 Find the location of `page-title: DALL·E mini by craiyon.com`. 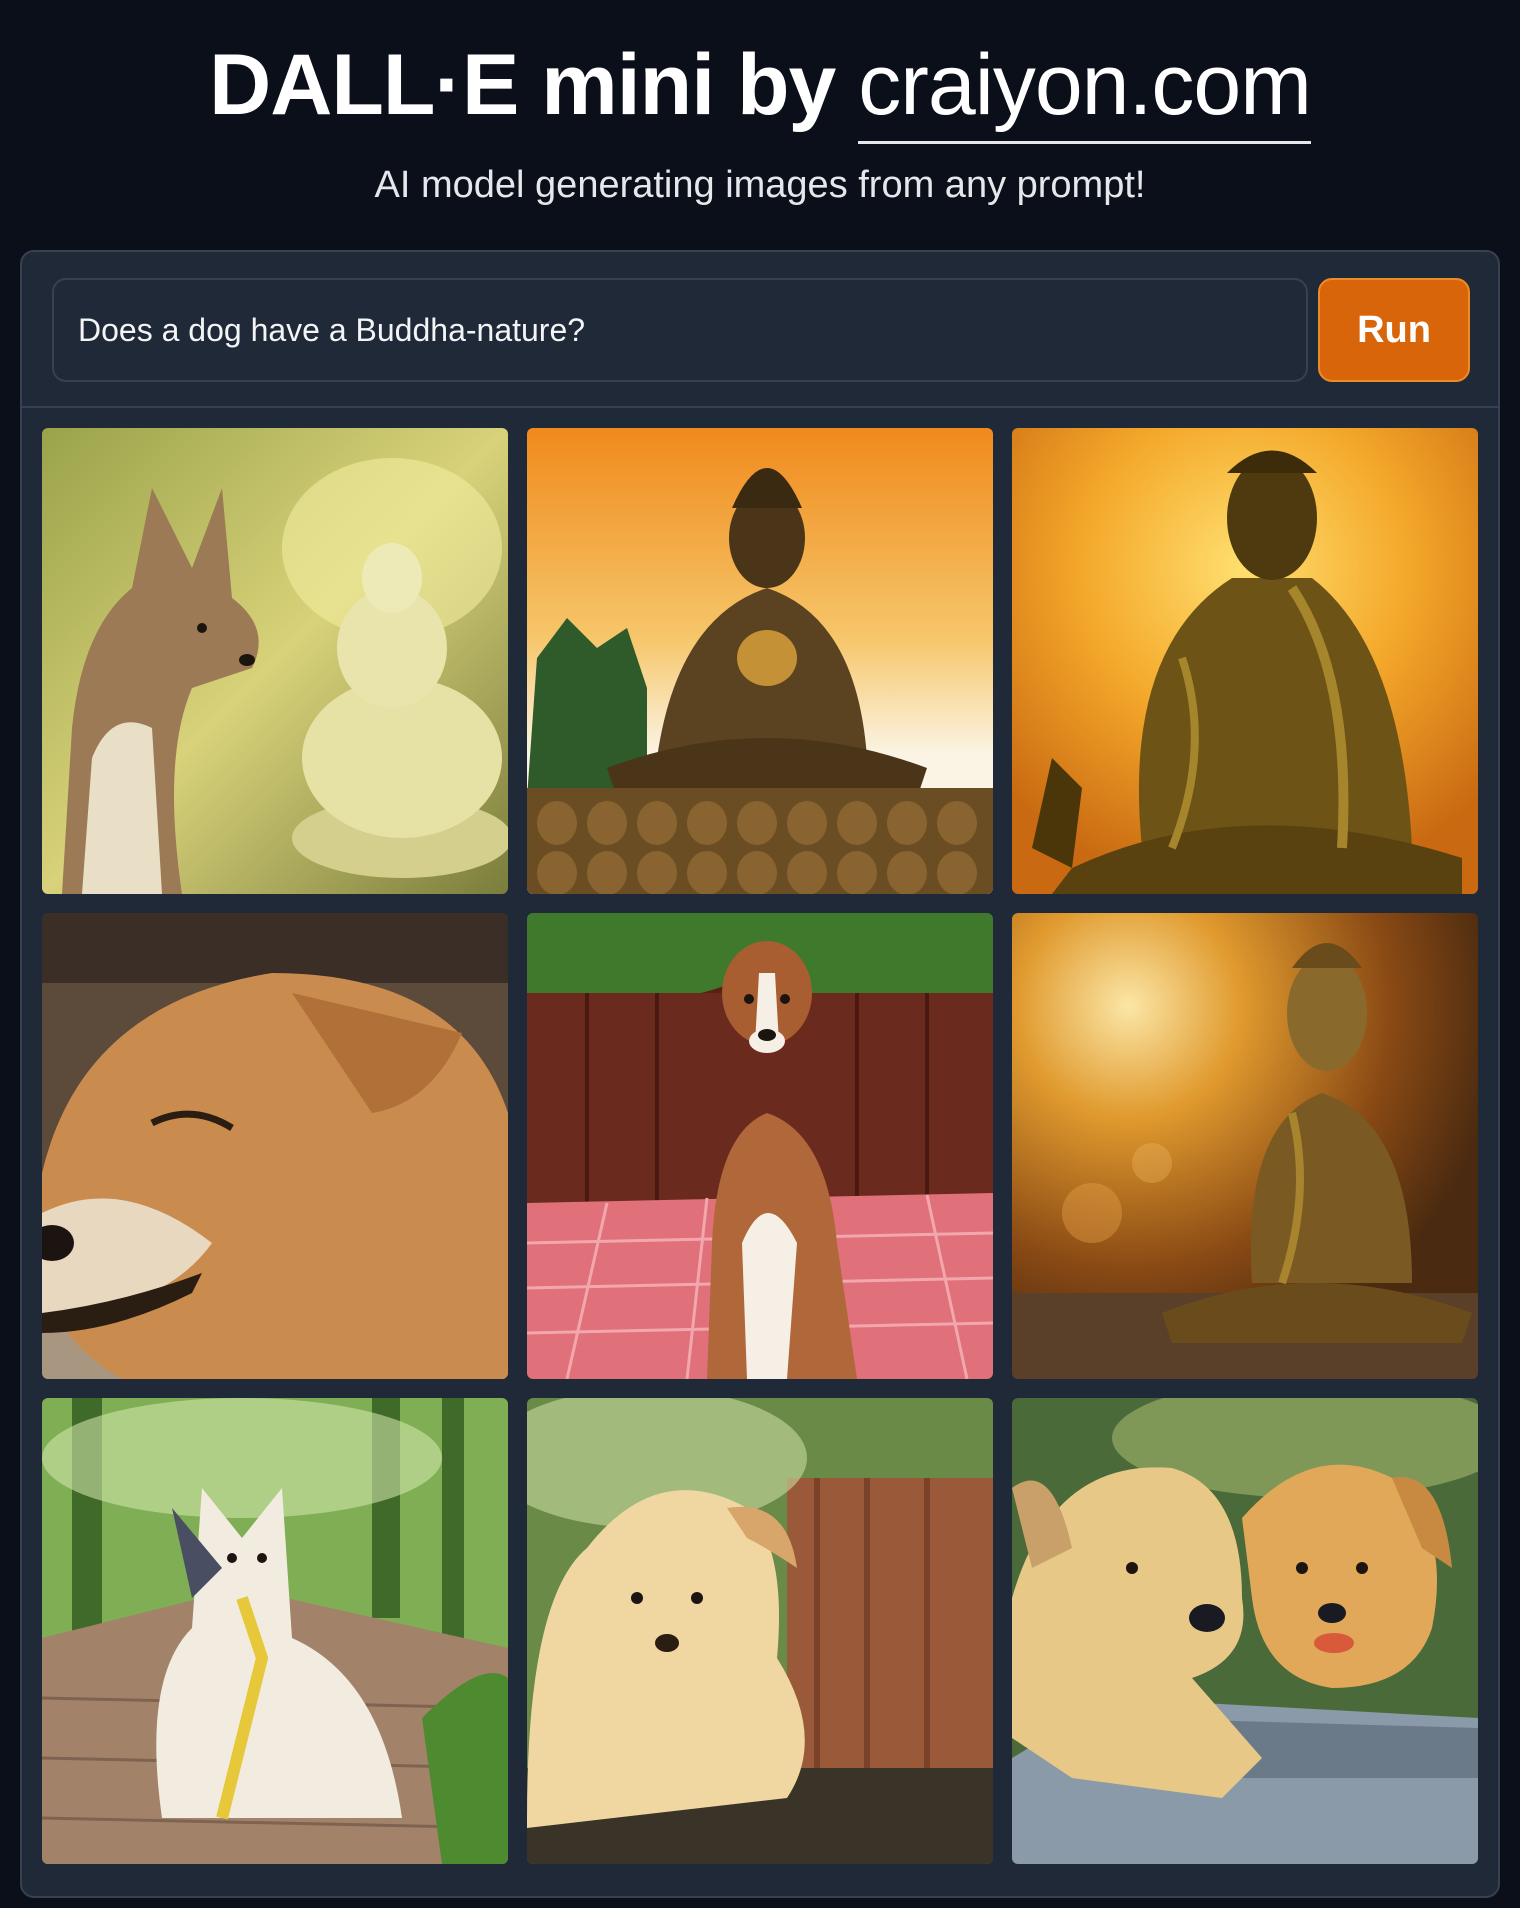

page-title: DALL·E mini by craiyon.com is located at coordinates (760, 87).